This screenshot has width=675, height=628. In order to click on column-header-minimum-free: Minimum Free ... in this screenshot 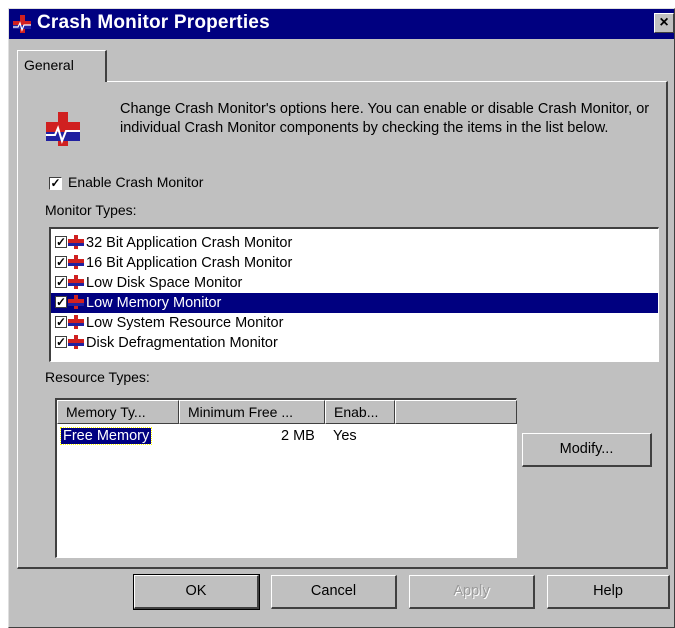, I will do `click(252, 412)`.